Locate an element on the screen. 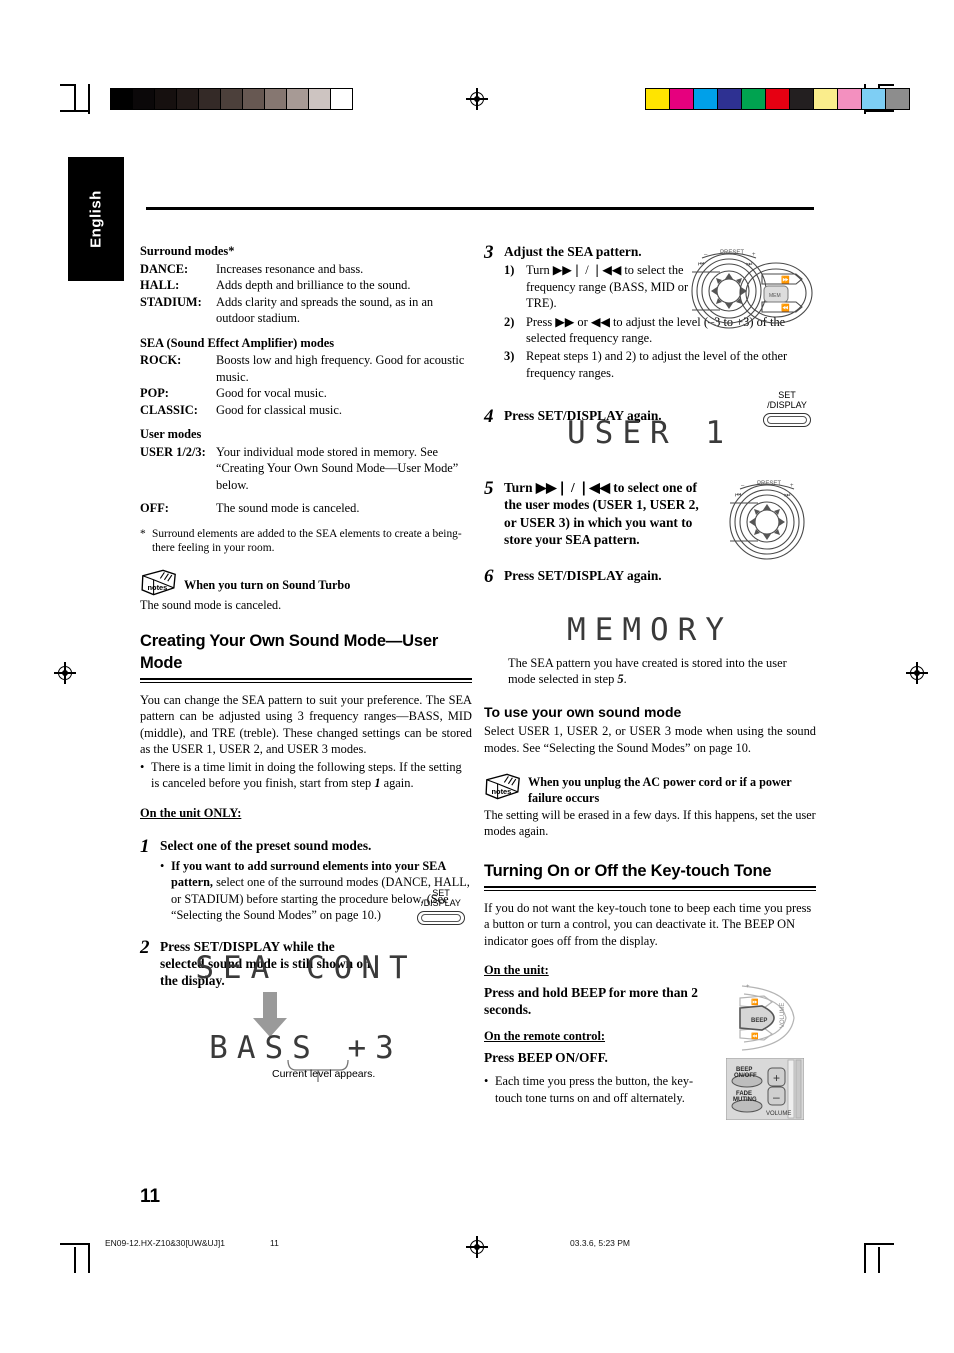  jog-dial-with-skip-buttons-figure: – PRESET + ⏮ ⏭ ⏩ ⏪ MEM is located at coordinates (752, 289).